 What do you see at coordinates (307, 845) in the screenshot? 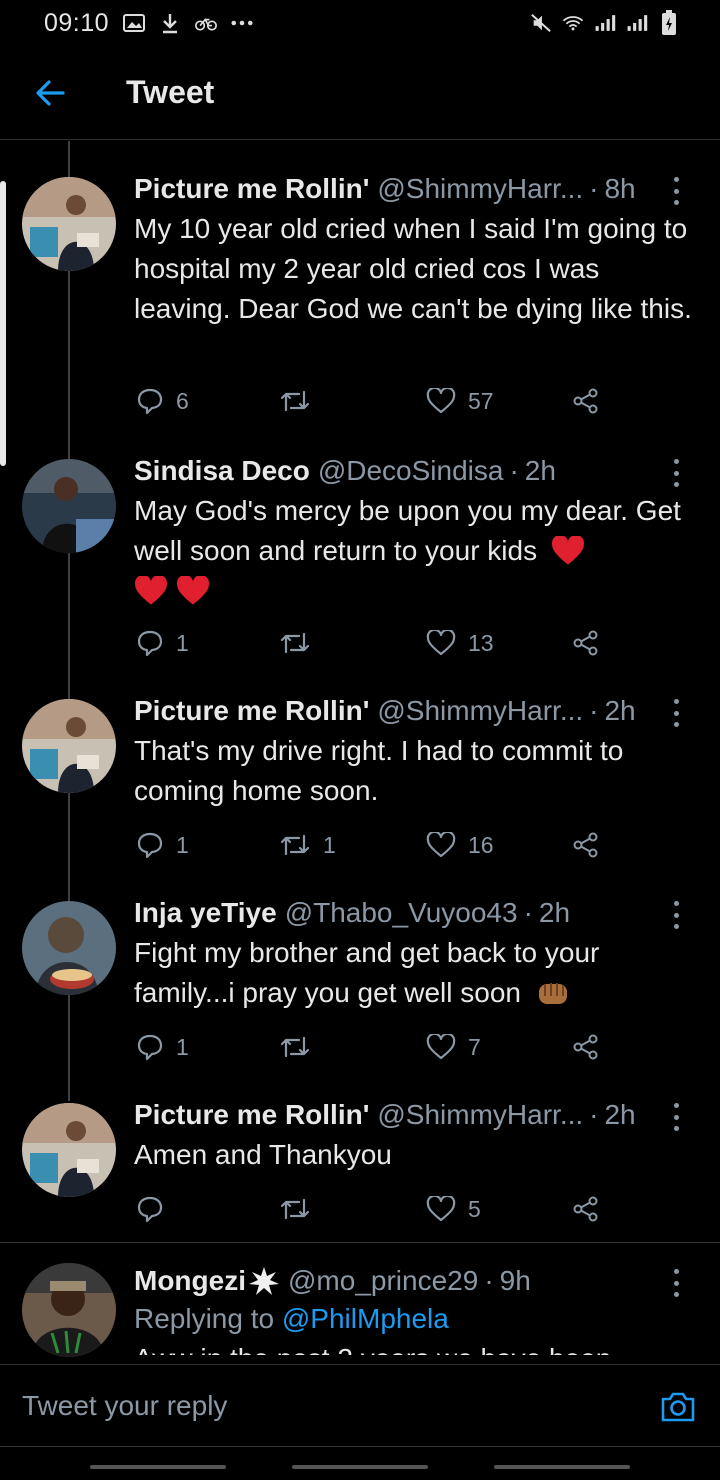
I see `retweet-button: 1` at bounding box center [307, 845].